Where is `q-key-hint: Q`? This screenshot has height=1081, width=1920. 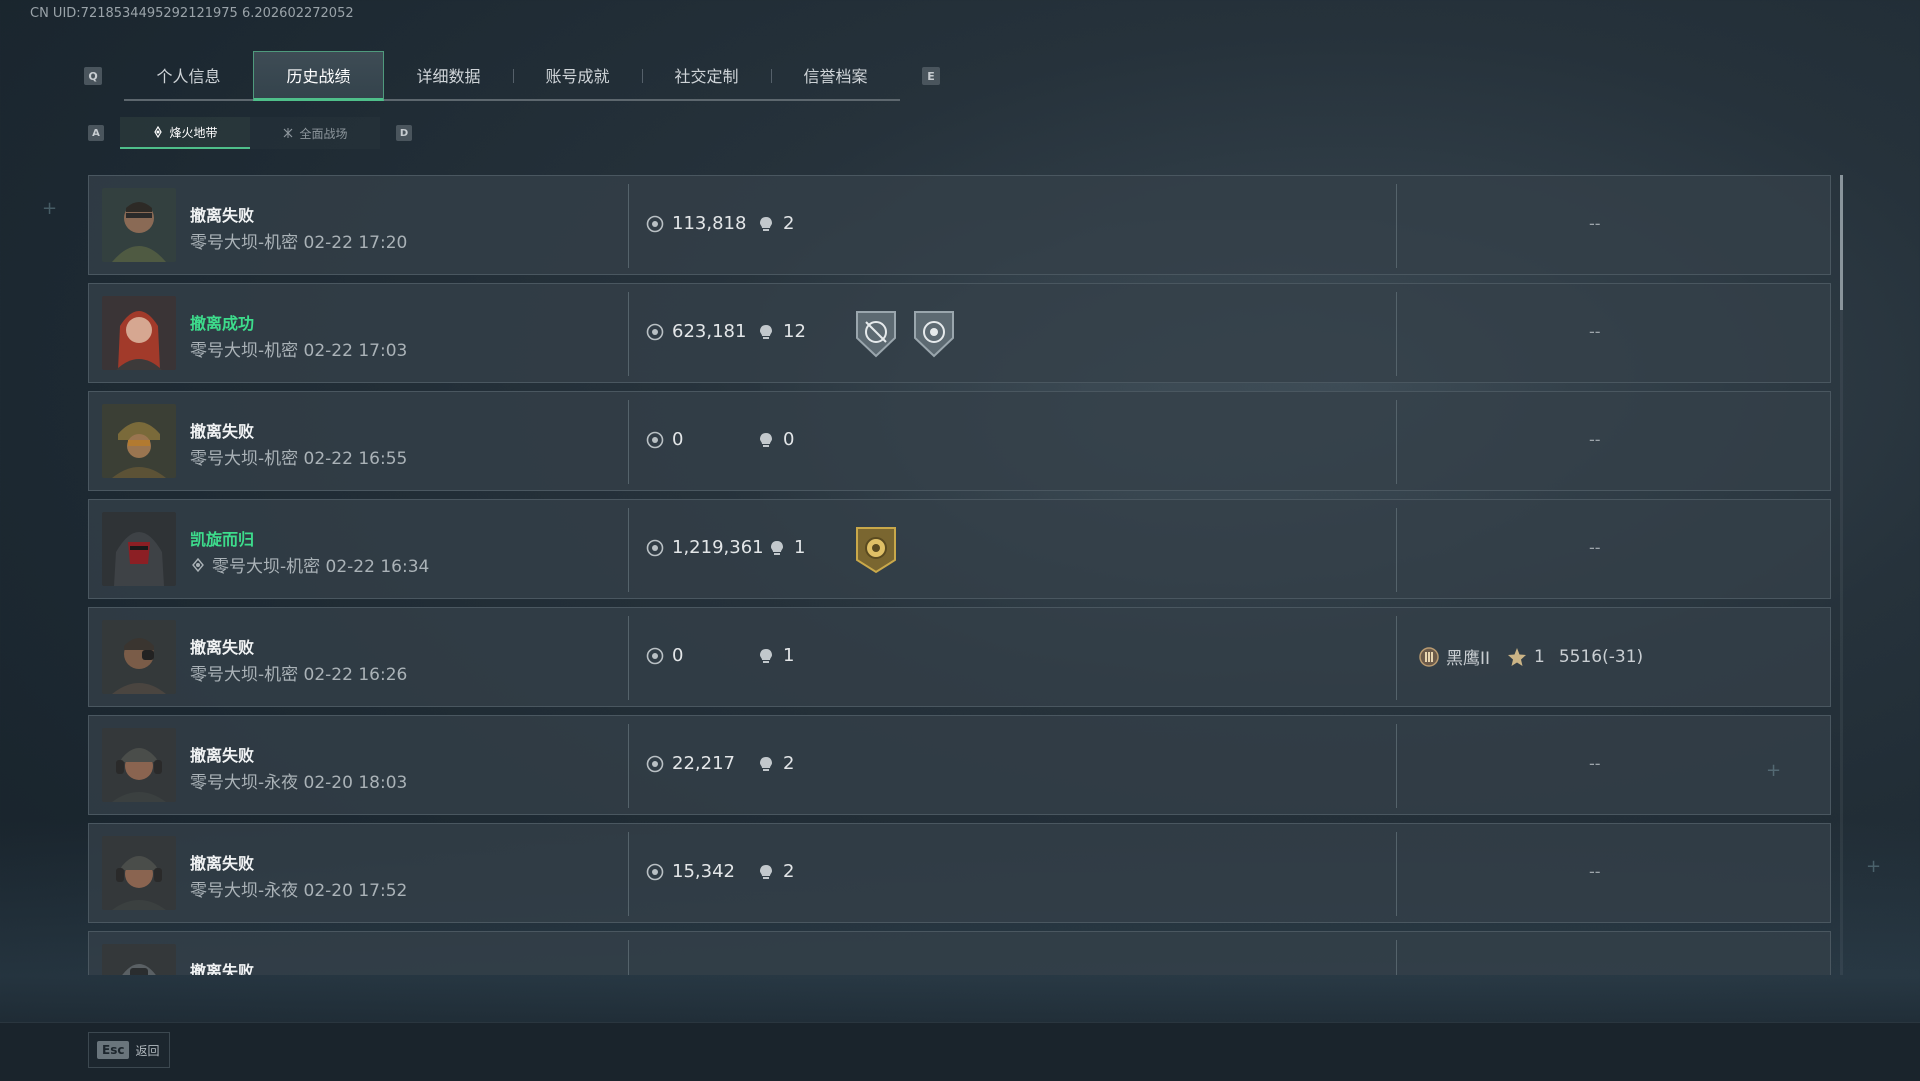
q-key-hint: Q is located at coordinates (93, 76).